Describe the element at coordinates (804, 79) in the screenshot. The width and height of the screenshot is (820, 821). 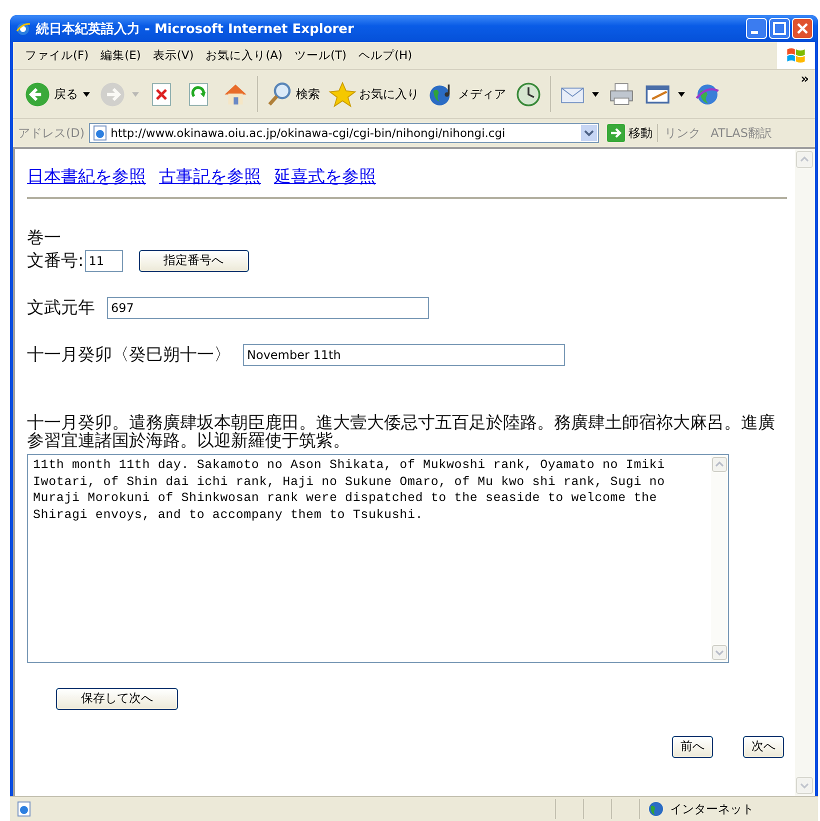
I see `toolbar-overflow-button: »` at that location.